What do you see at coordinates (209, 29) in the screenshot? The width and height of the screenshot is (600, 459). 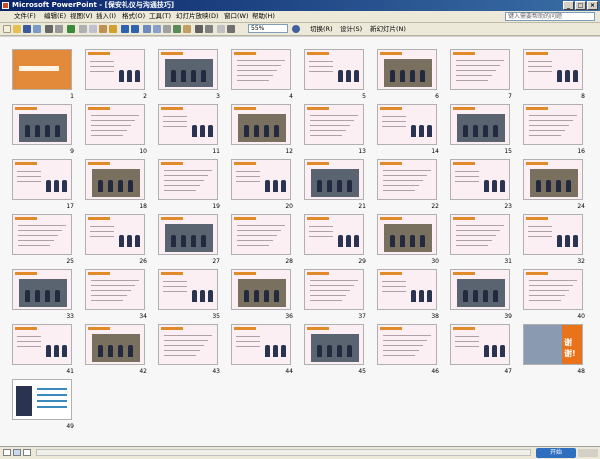 I see `show-formatting-icon` at bounding box center [209, 29].